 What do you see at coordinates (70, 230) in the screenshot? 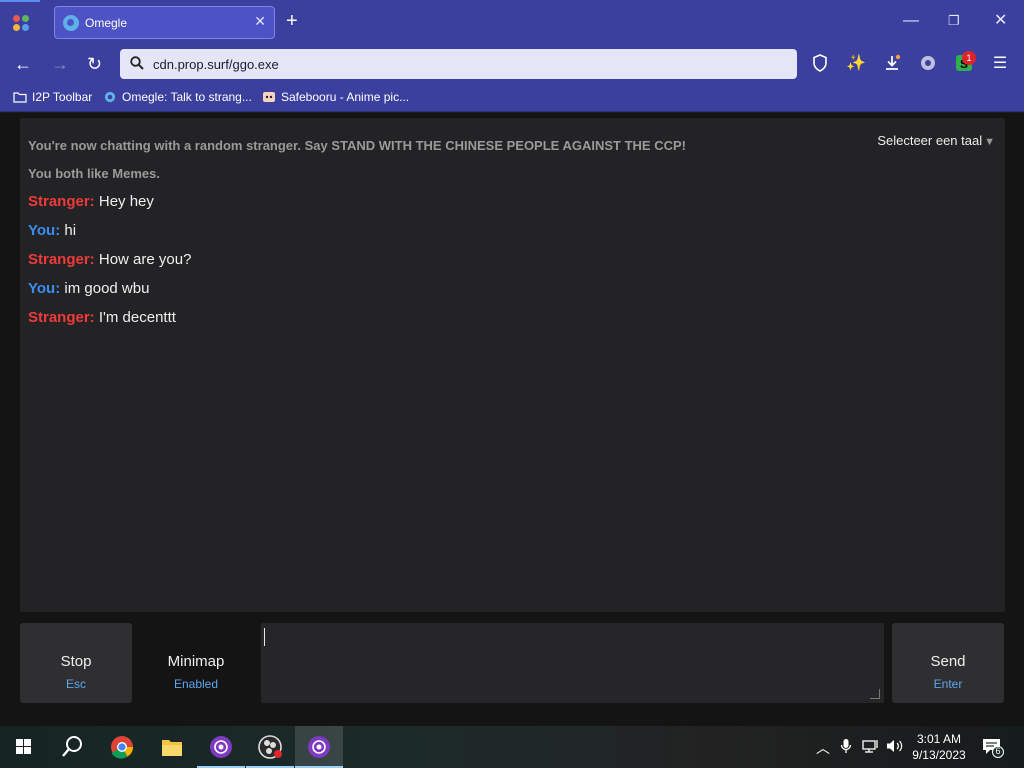
I see `message-text: hi` at bounding box center [70, 230].